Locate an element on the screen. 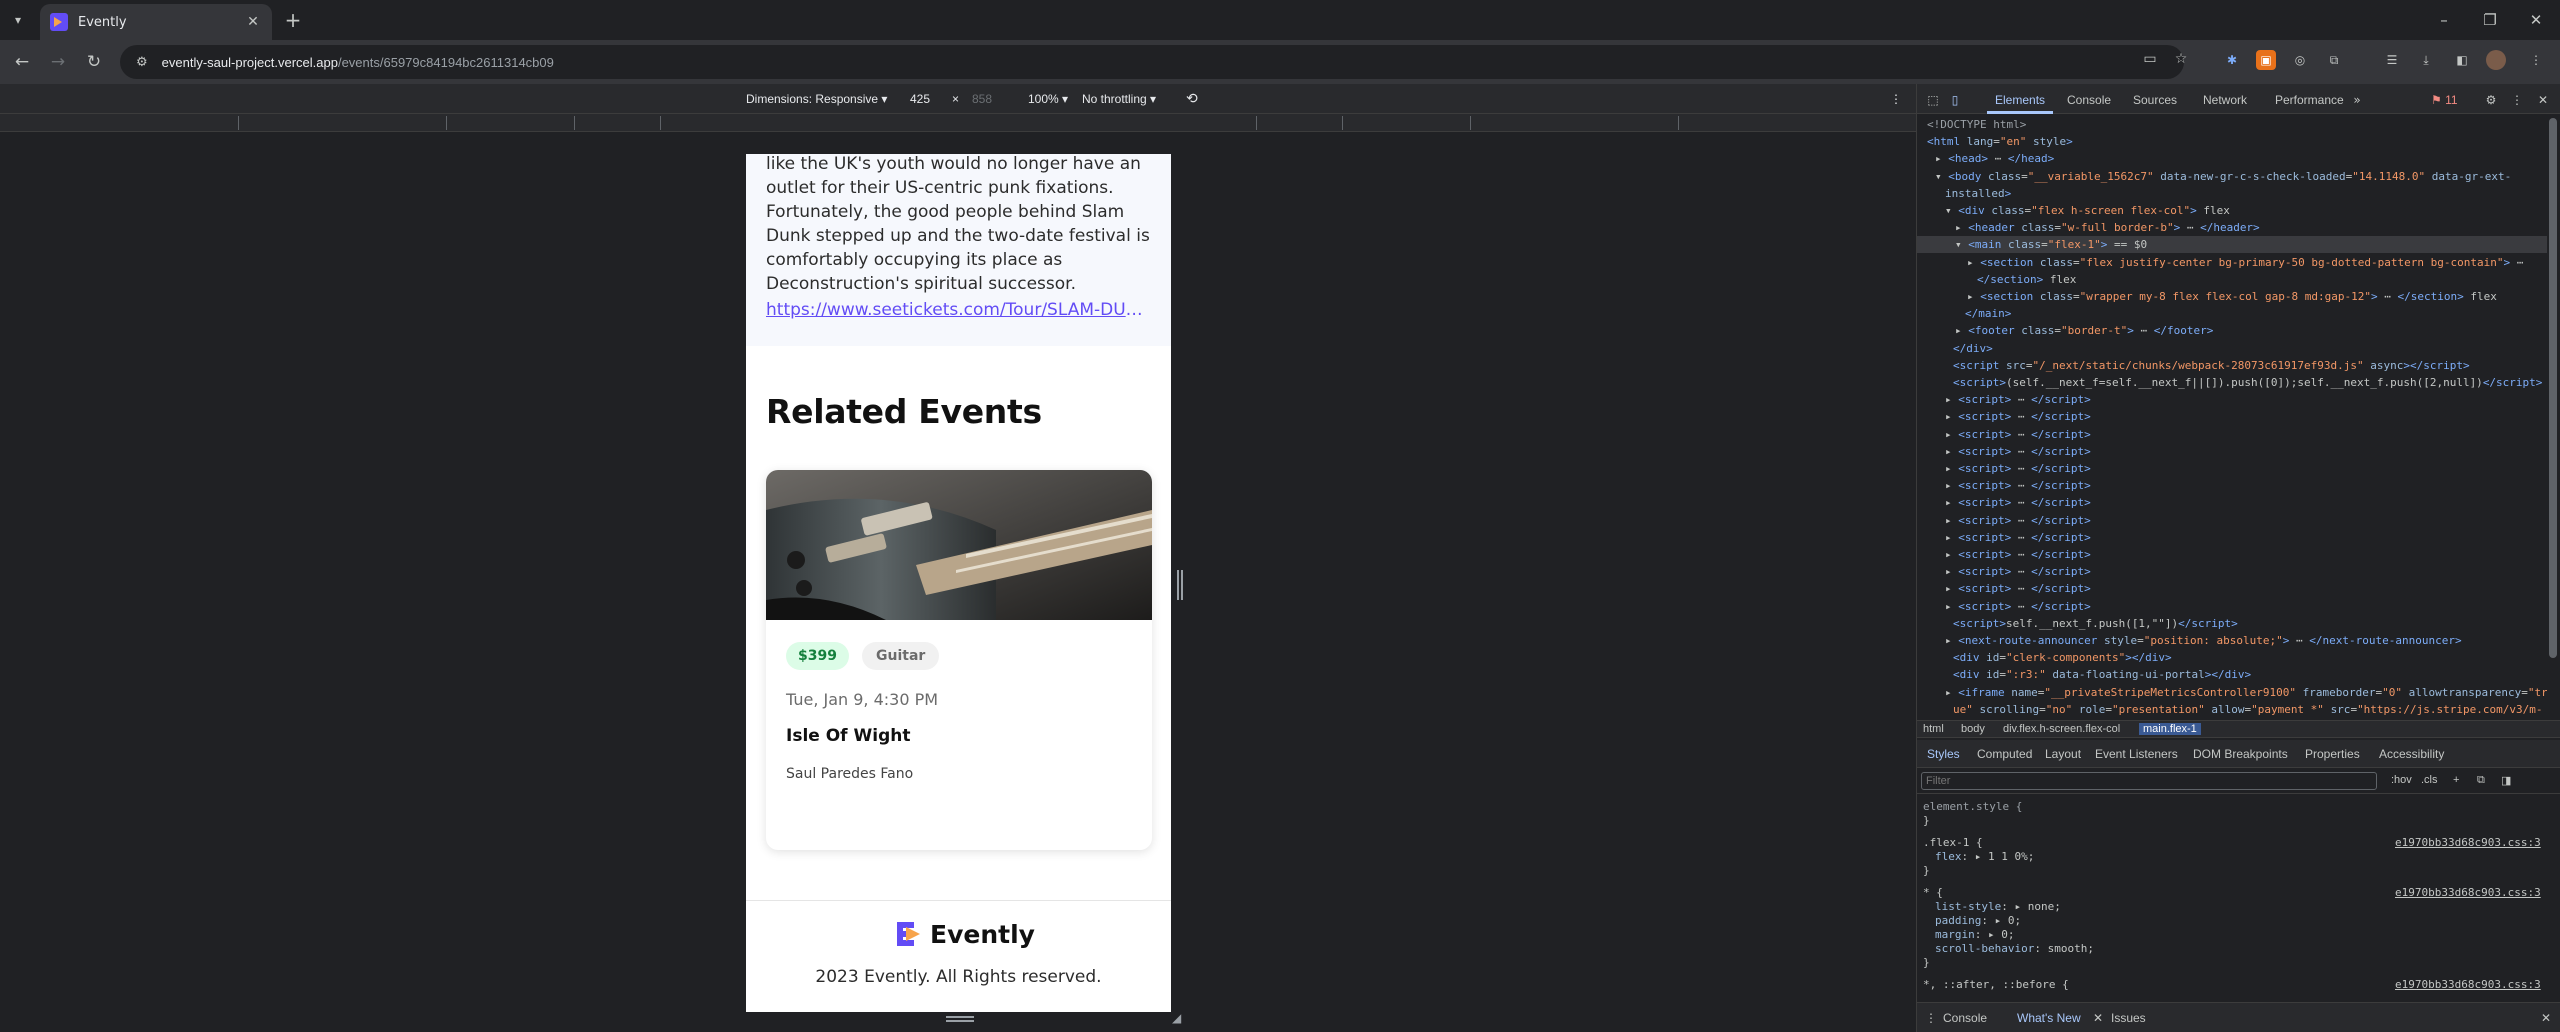 The height and width of the screenshot is (1032, 2560). styles-tab-accessibility: Accessibility is located at coordinates (2411, 754).